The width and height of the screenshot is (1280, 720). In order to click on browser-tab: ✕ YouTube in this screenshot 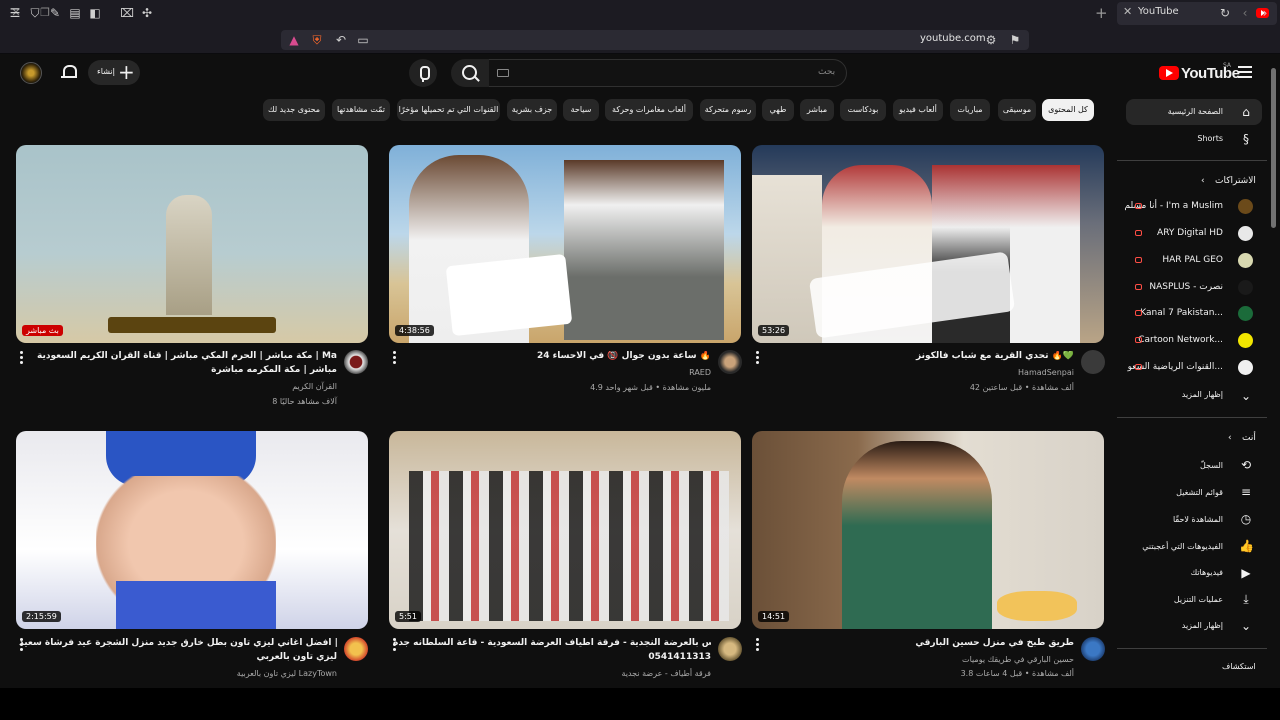, I will do `click(1197, 13)`.